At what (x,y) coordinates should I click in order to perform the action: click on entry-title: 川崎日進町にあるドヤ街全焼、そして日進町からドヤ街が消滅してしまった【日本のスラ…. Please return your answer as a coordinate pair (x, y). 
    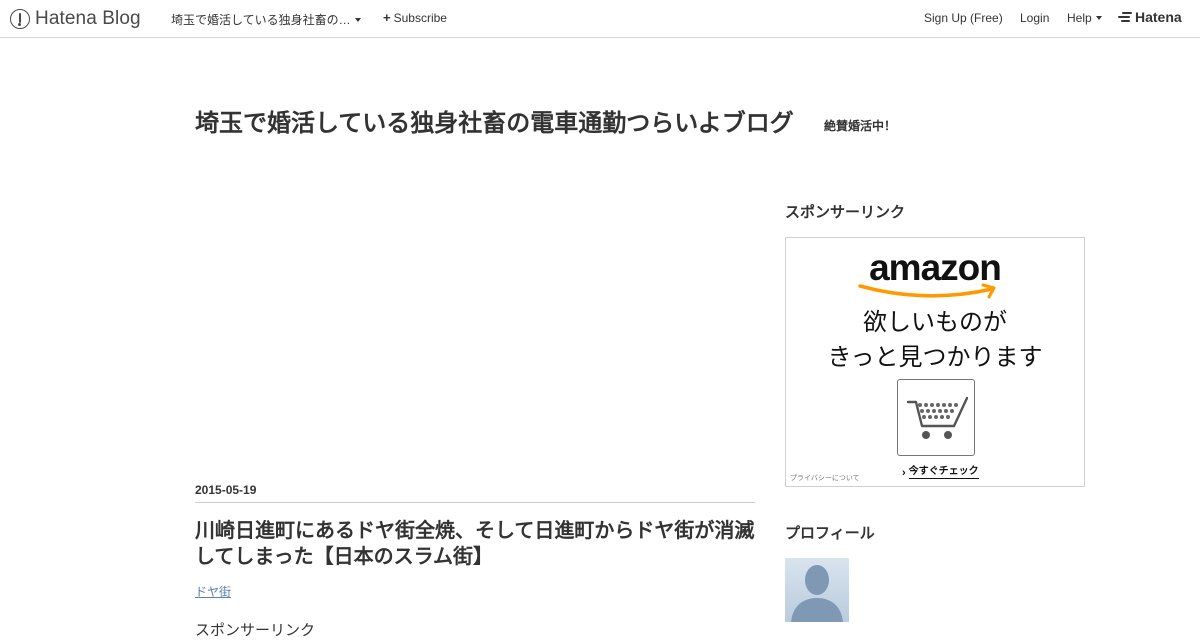
    Looking at the image, I should click on (477, 544).